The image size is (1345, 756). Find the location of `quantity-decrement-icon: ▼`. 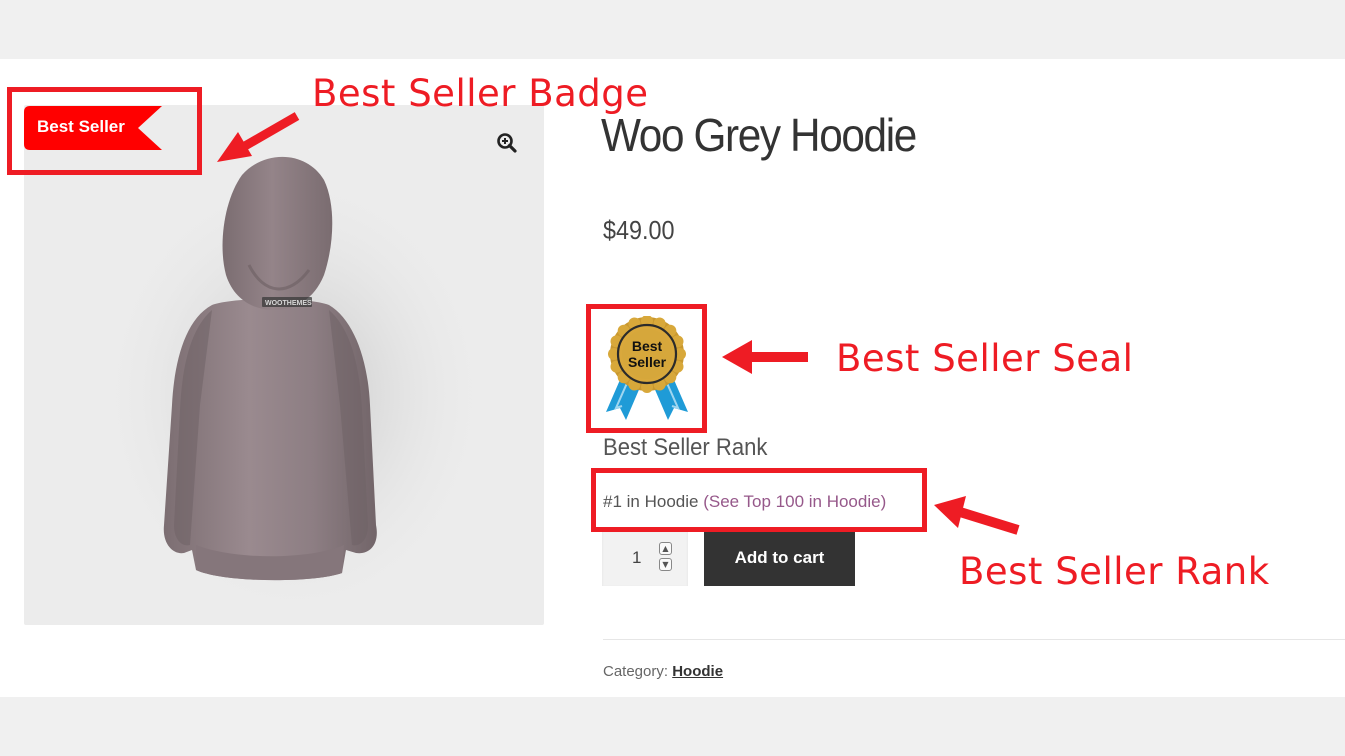

quantity-decrement-icon: ▼ is located at coordinates (665, 564).